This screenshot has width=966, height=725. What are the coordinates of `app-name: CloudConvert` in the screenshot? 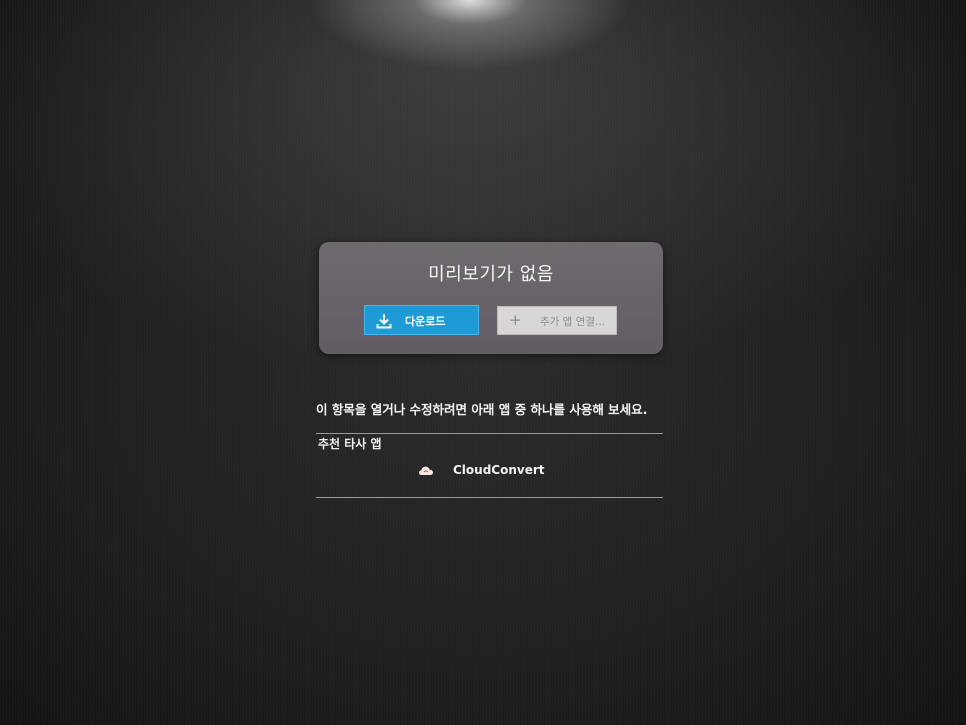 It's located at (499, 470).